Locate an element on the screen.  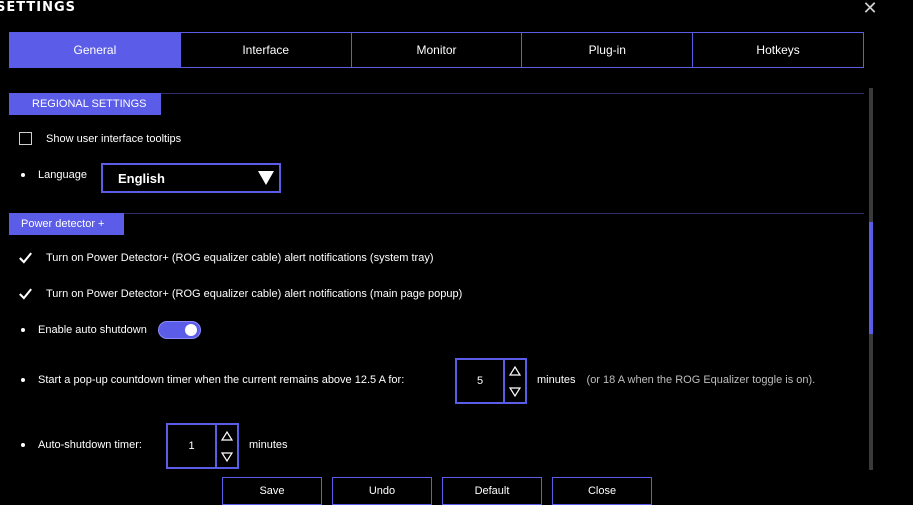
tab-monitor: Monitor is located at coordinates (437, 50).